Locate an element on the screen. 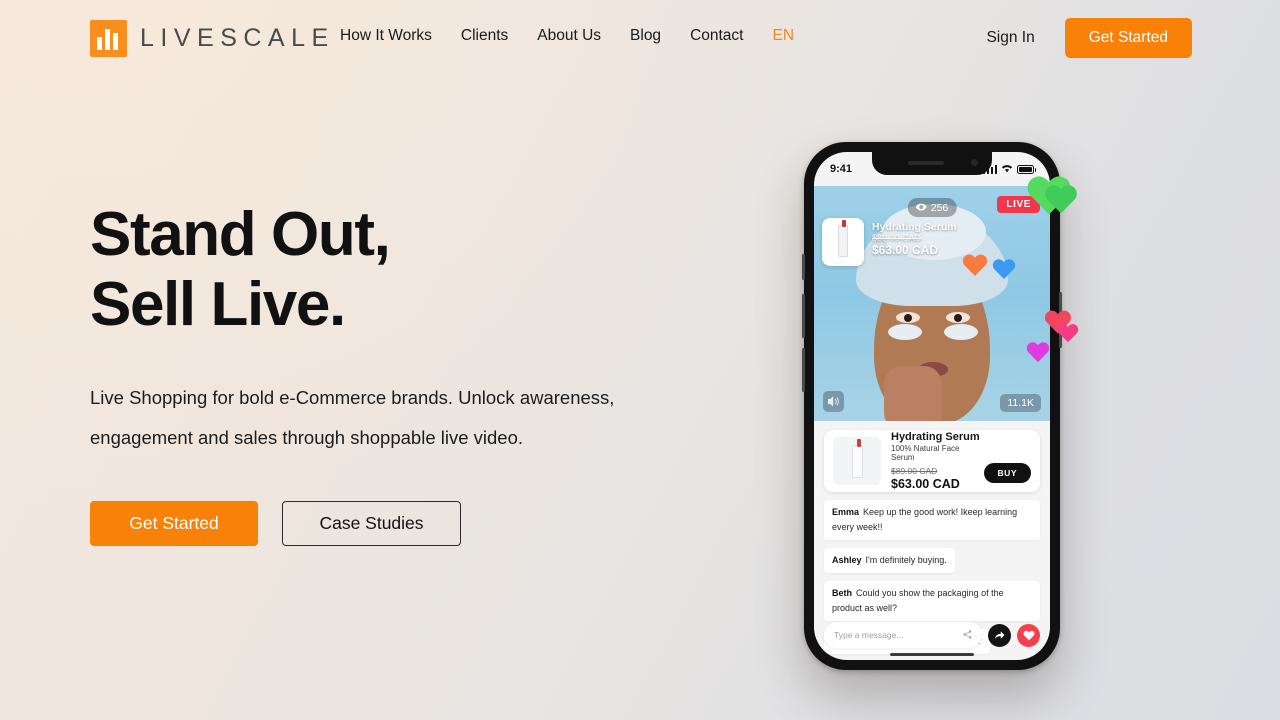  viewer-count-value: 256 is located at coordinates (939, 207).